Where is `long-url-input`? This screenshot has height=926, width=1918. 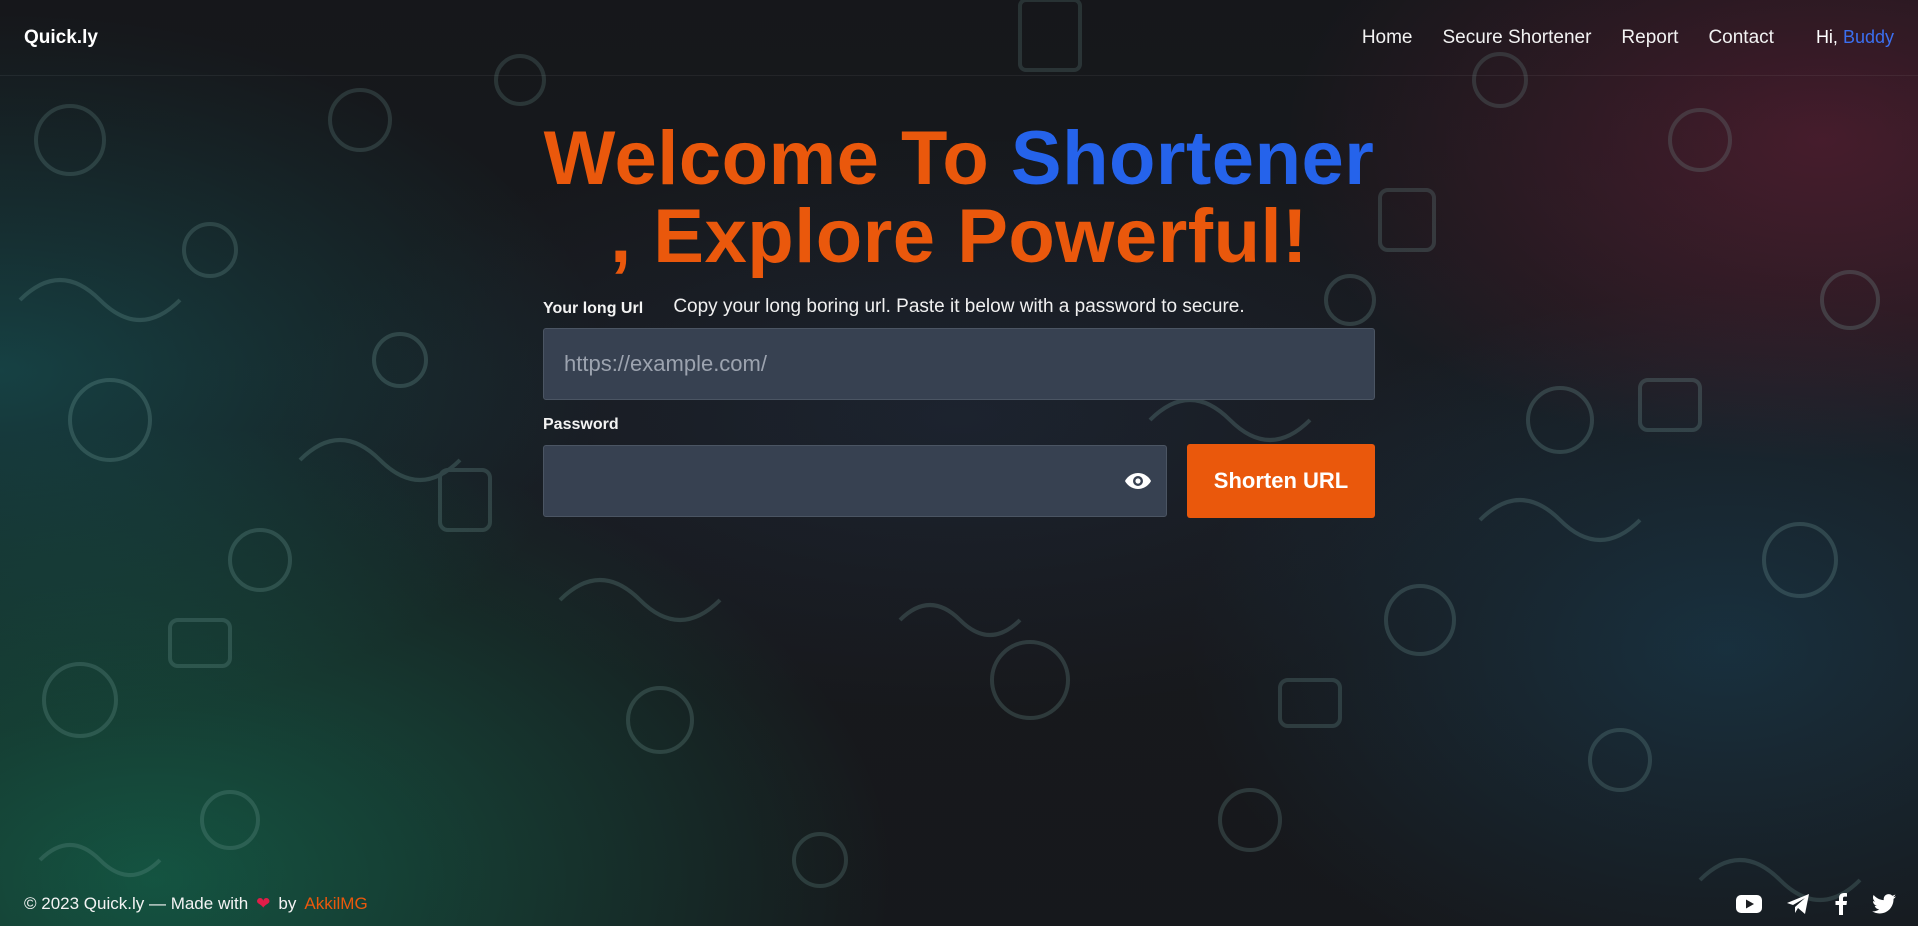 long-url-input is located at coordinates (959, 364).